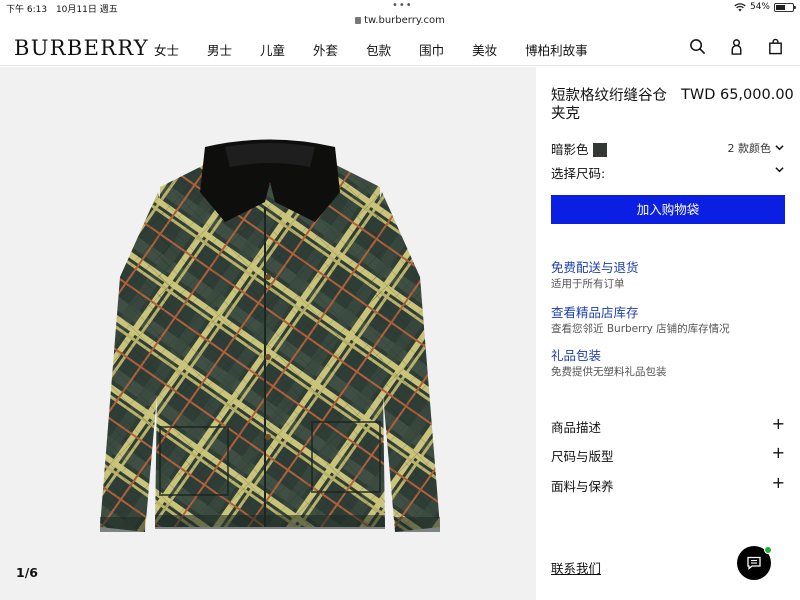 The height and width of the screenshot is (600, 800). I want to click on account-icon, so click(736, 46).